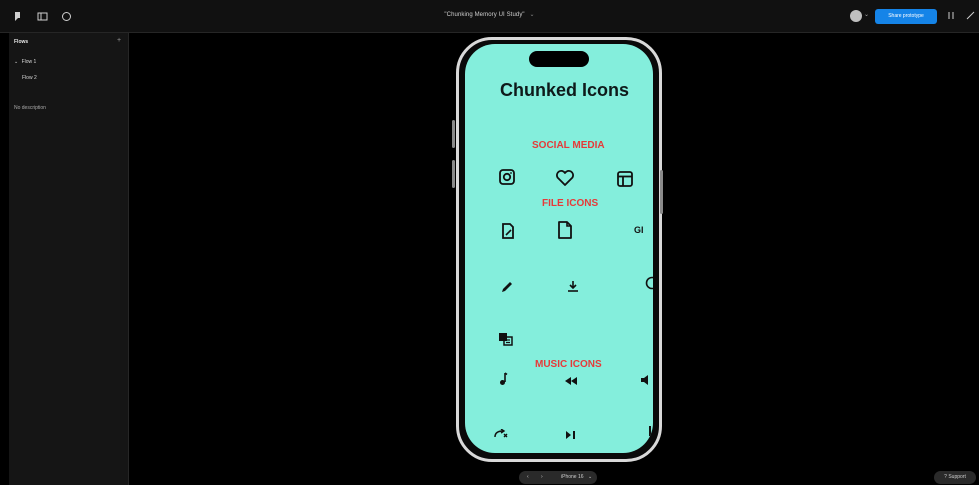  What do you see at coordinates (21, 42) in the screenshot?
I see `flows-heading: Flows` at bounding box center [21, 42].